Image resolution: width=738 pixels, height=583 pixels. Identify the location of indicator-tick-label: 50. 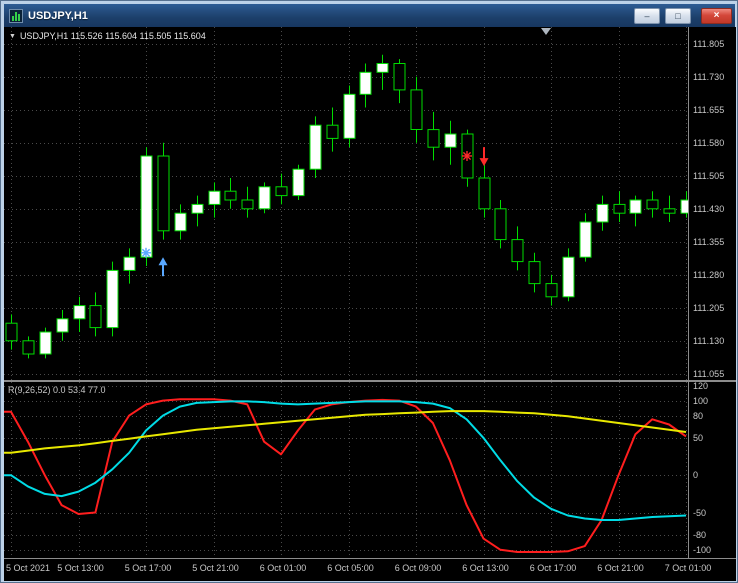
(698, 437).